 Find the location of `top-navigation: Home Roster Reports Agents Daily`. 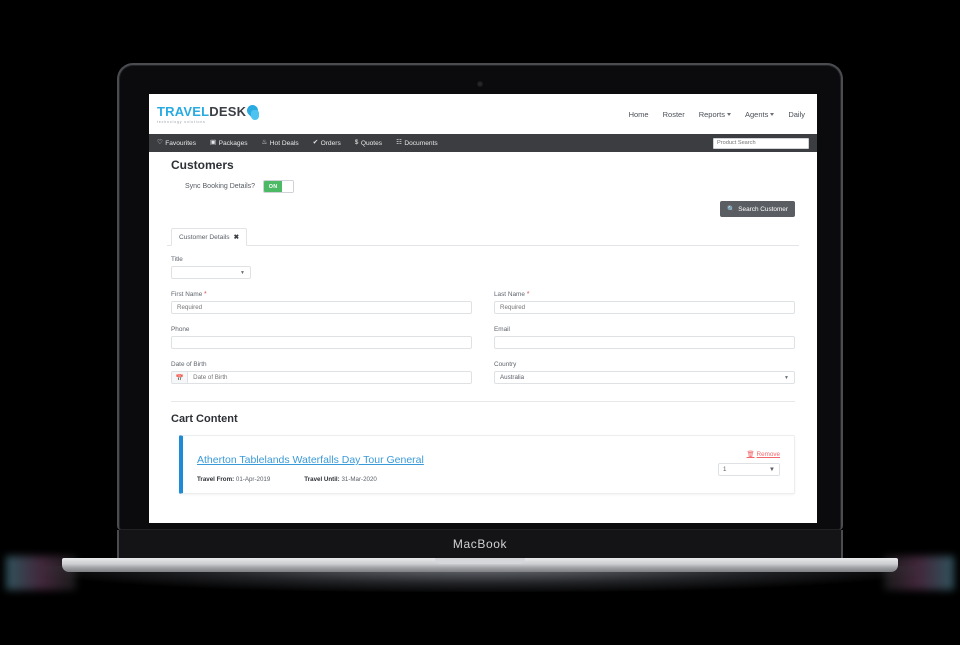

top-navigation: Home Roster Reports Agents Daily is located at coordinates (718, 114).